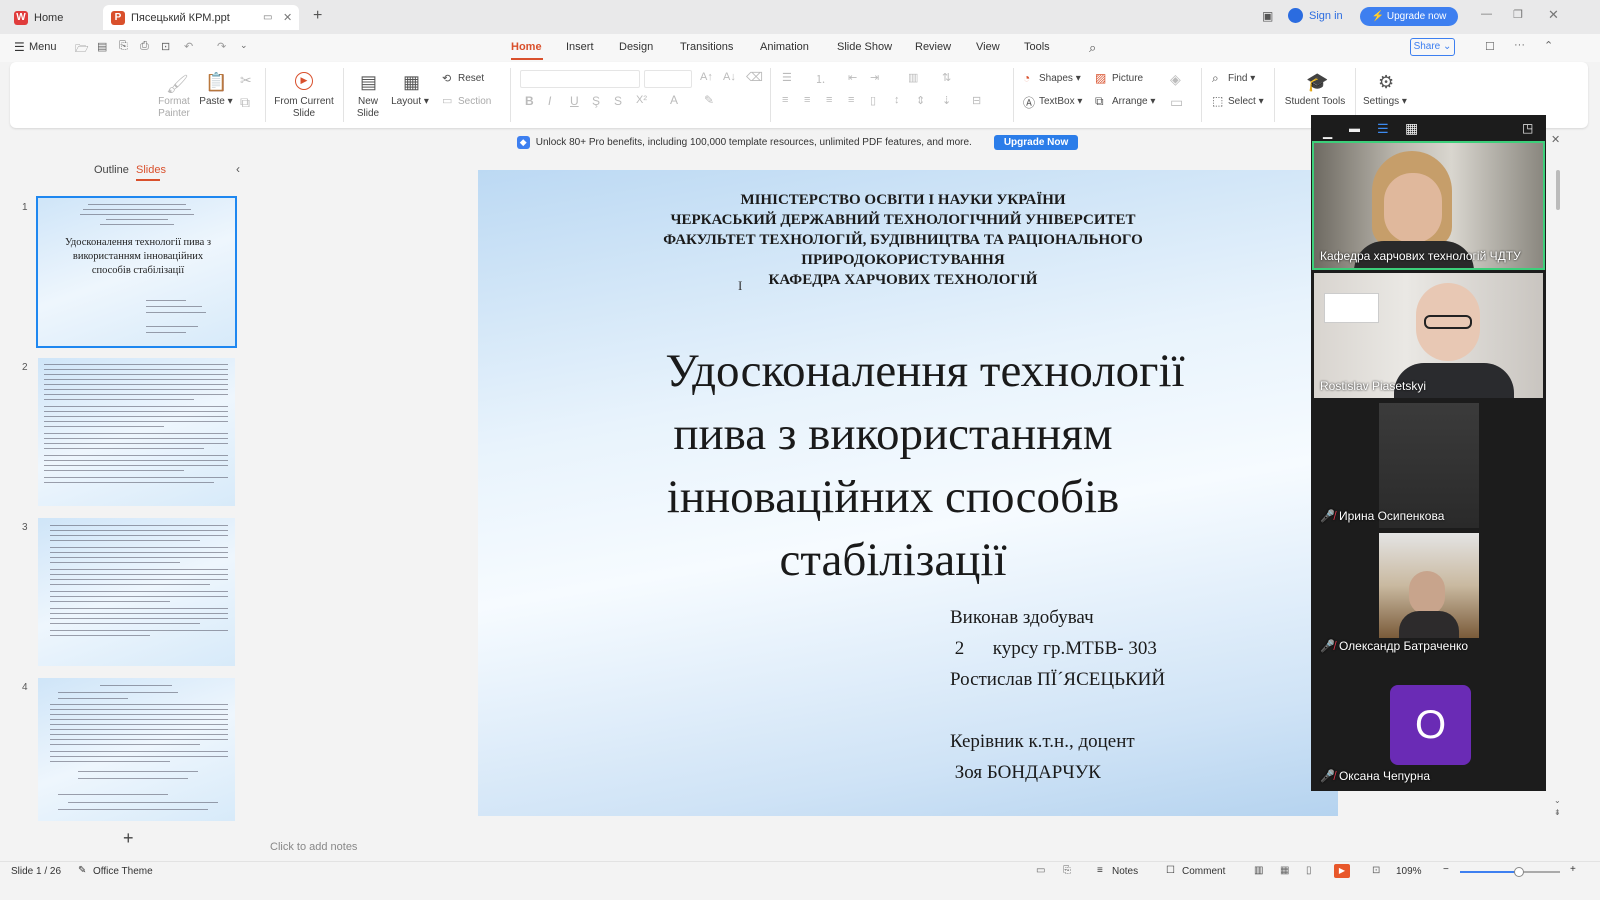  I want to click on upgrade-now-button: ⚡ Upgrade now, so click(1409, 16).